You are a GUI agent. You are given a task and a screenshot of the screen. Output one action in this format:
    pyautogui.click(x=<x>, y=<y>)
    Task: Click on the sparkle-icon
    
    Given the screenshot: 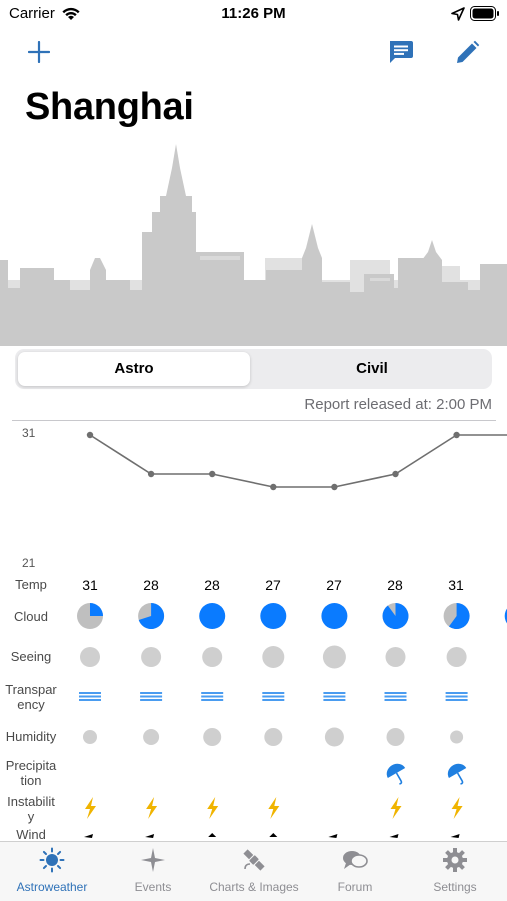 What is the action you would take?
    pyautogui.click(x=153, y=860)
    